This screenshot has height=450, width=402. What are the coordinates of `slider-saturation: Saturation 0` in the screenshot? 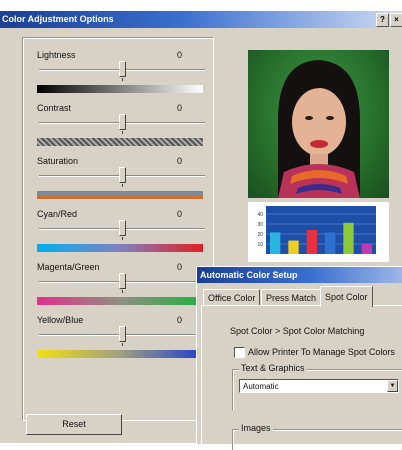 It's located at (122, 181).